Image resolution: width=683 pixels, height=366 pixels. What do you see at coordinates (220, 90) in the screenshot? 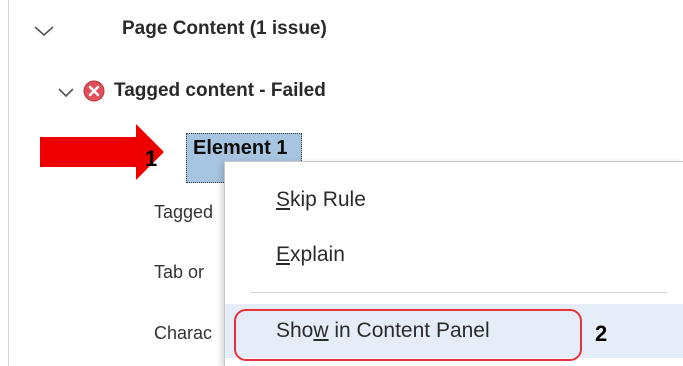
I see `rule-label: Tagged content - Failed` at bounding box center [220, 90].